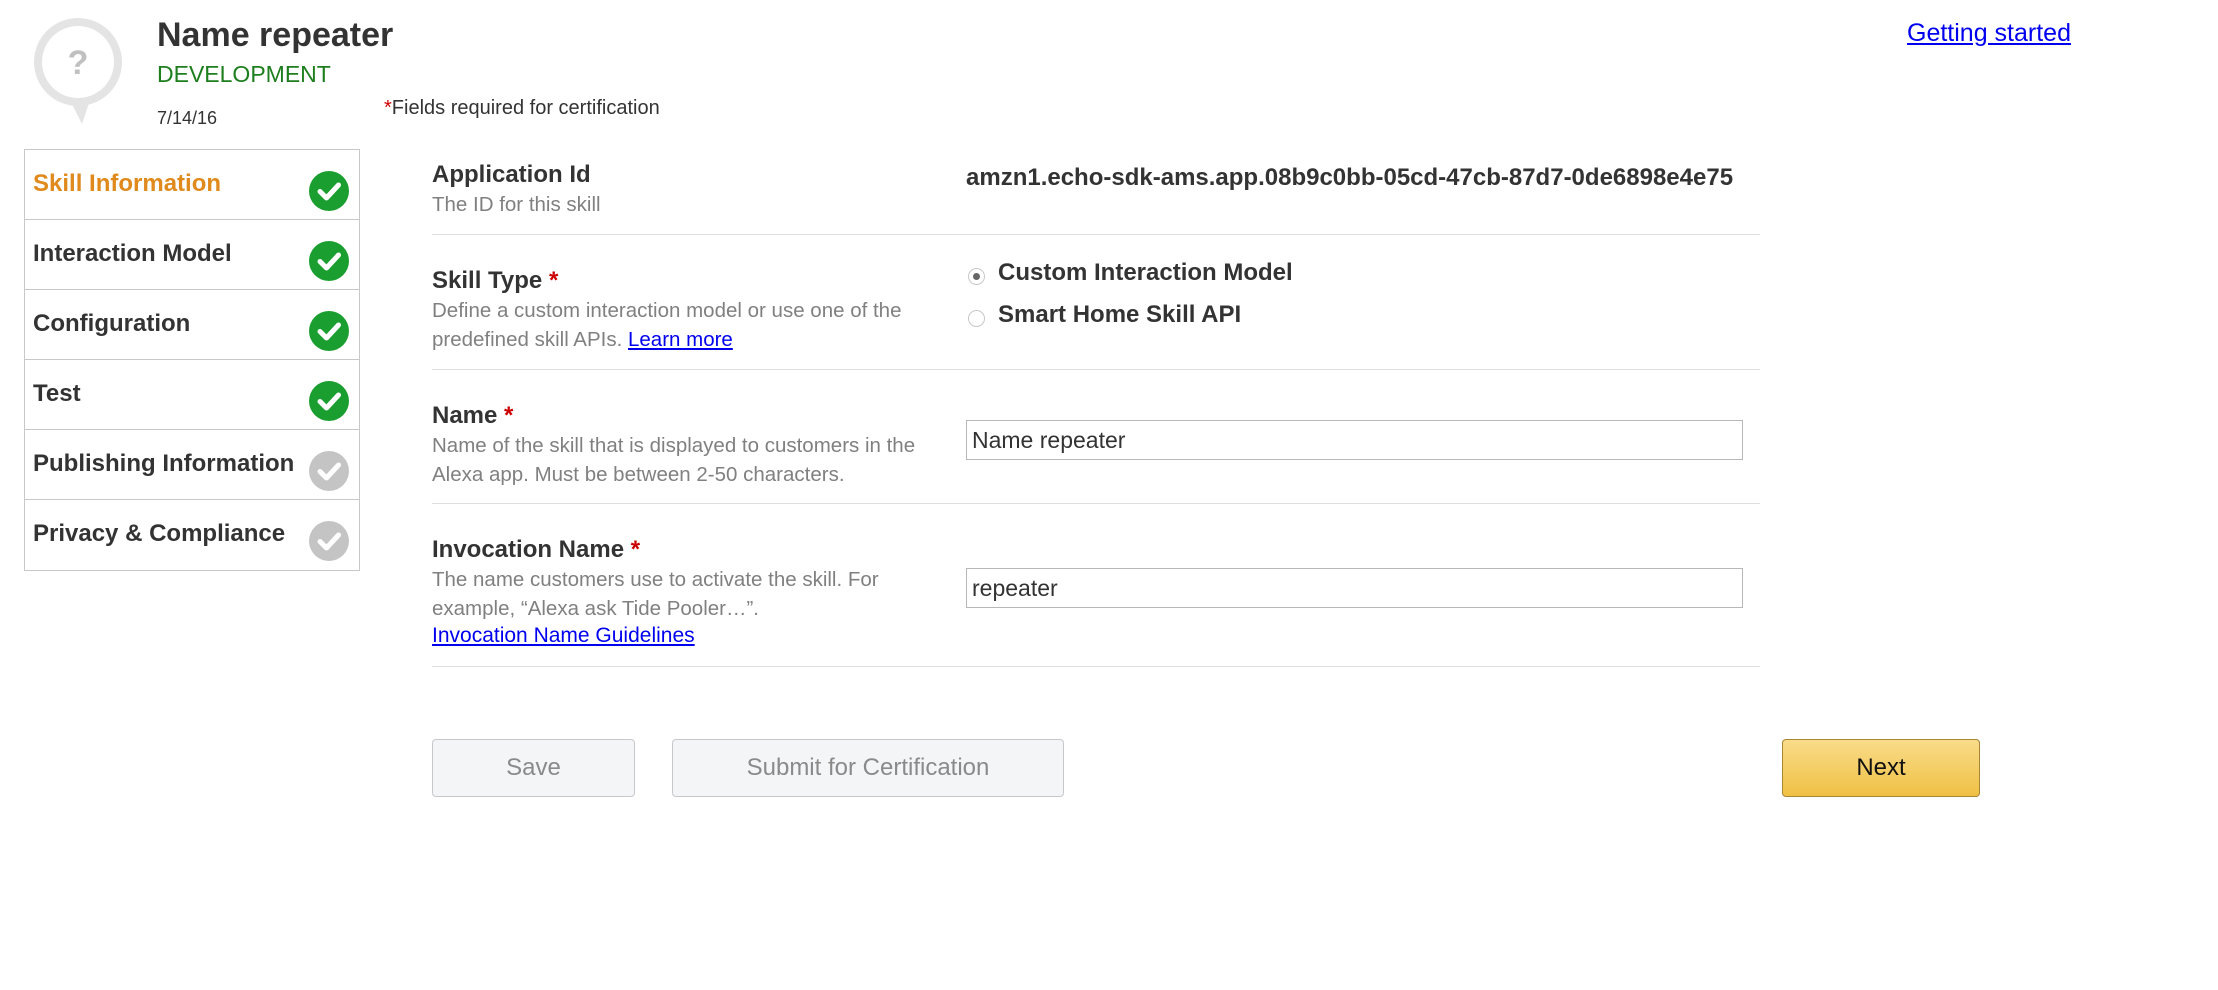 Image resolution: width=2218 pixels, height=990 pixels. I want to click on sidebar-item-skill-information: Skill Information, so click(192, 185).